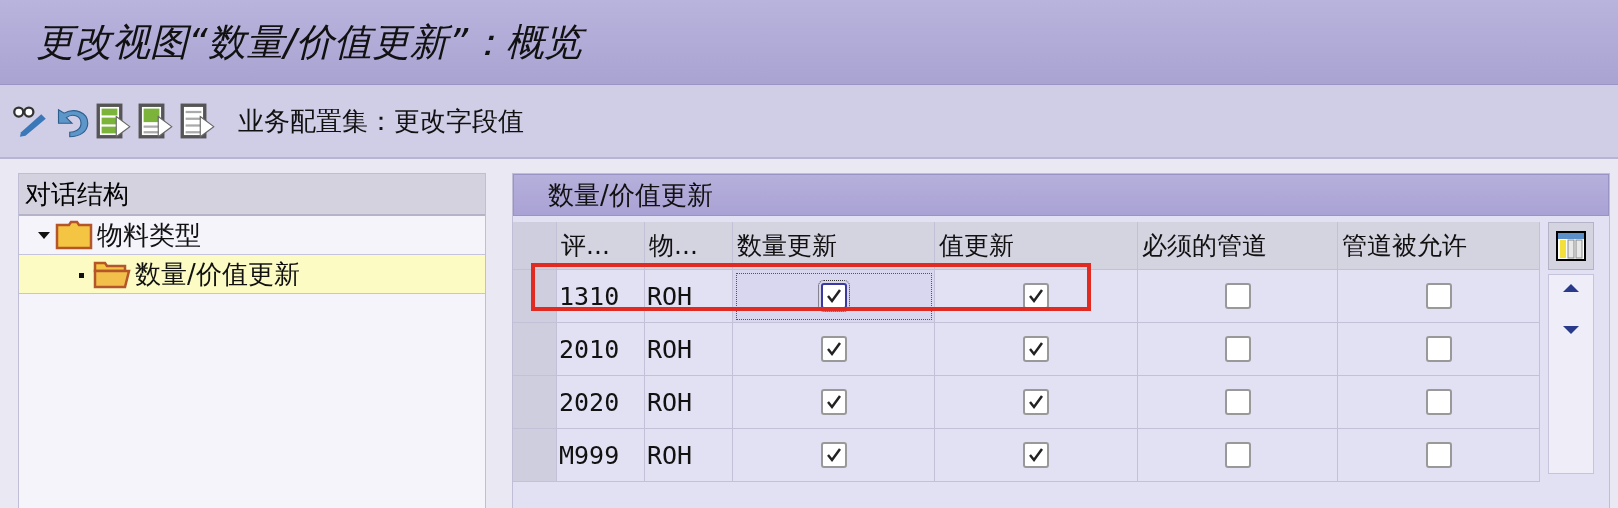 This screenshot has height=508, width=1618. I want to click on row-selector-header, so click(535, 246).